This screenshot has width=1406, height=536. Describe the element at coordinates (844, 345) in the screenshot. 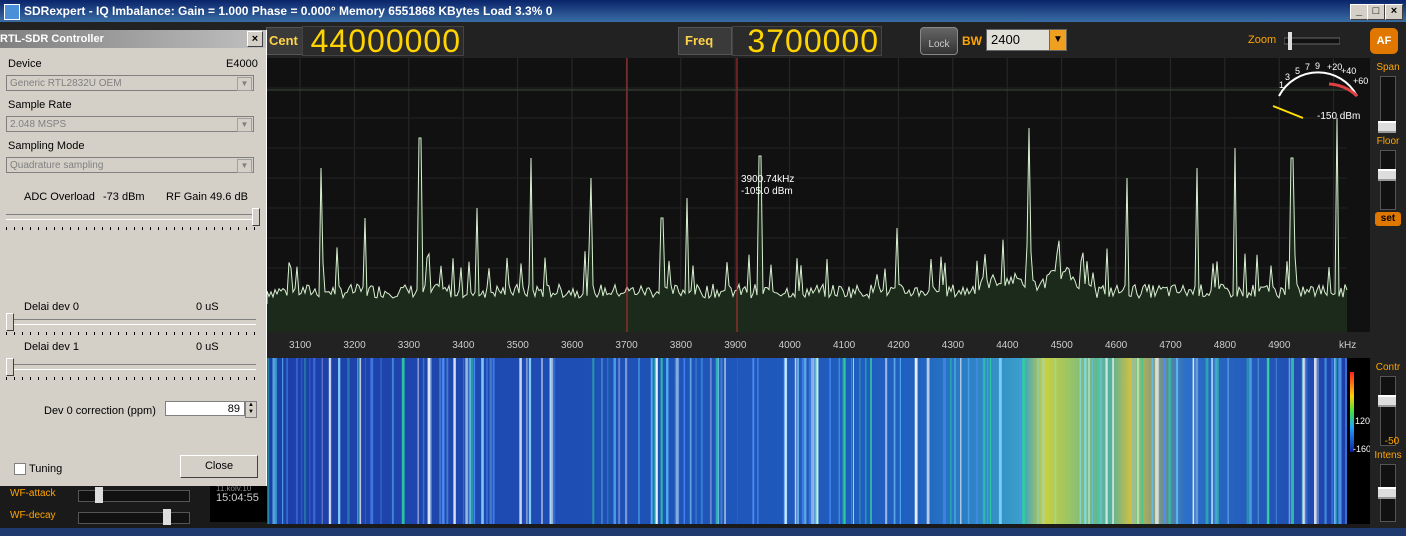

I see `frequency-tick-label: 4100` at that location.